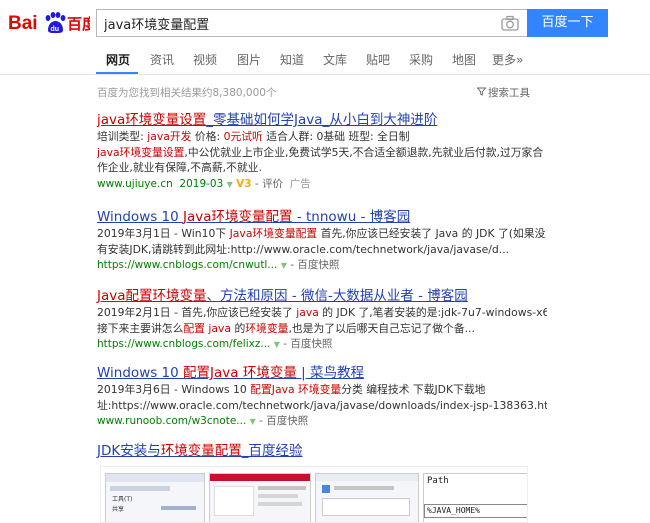 The image size is (650, 523). I want to click on result-count: 百度为您找到相关结果约8,380,000个, so click(187, 93).